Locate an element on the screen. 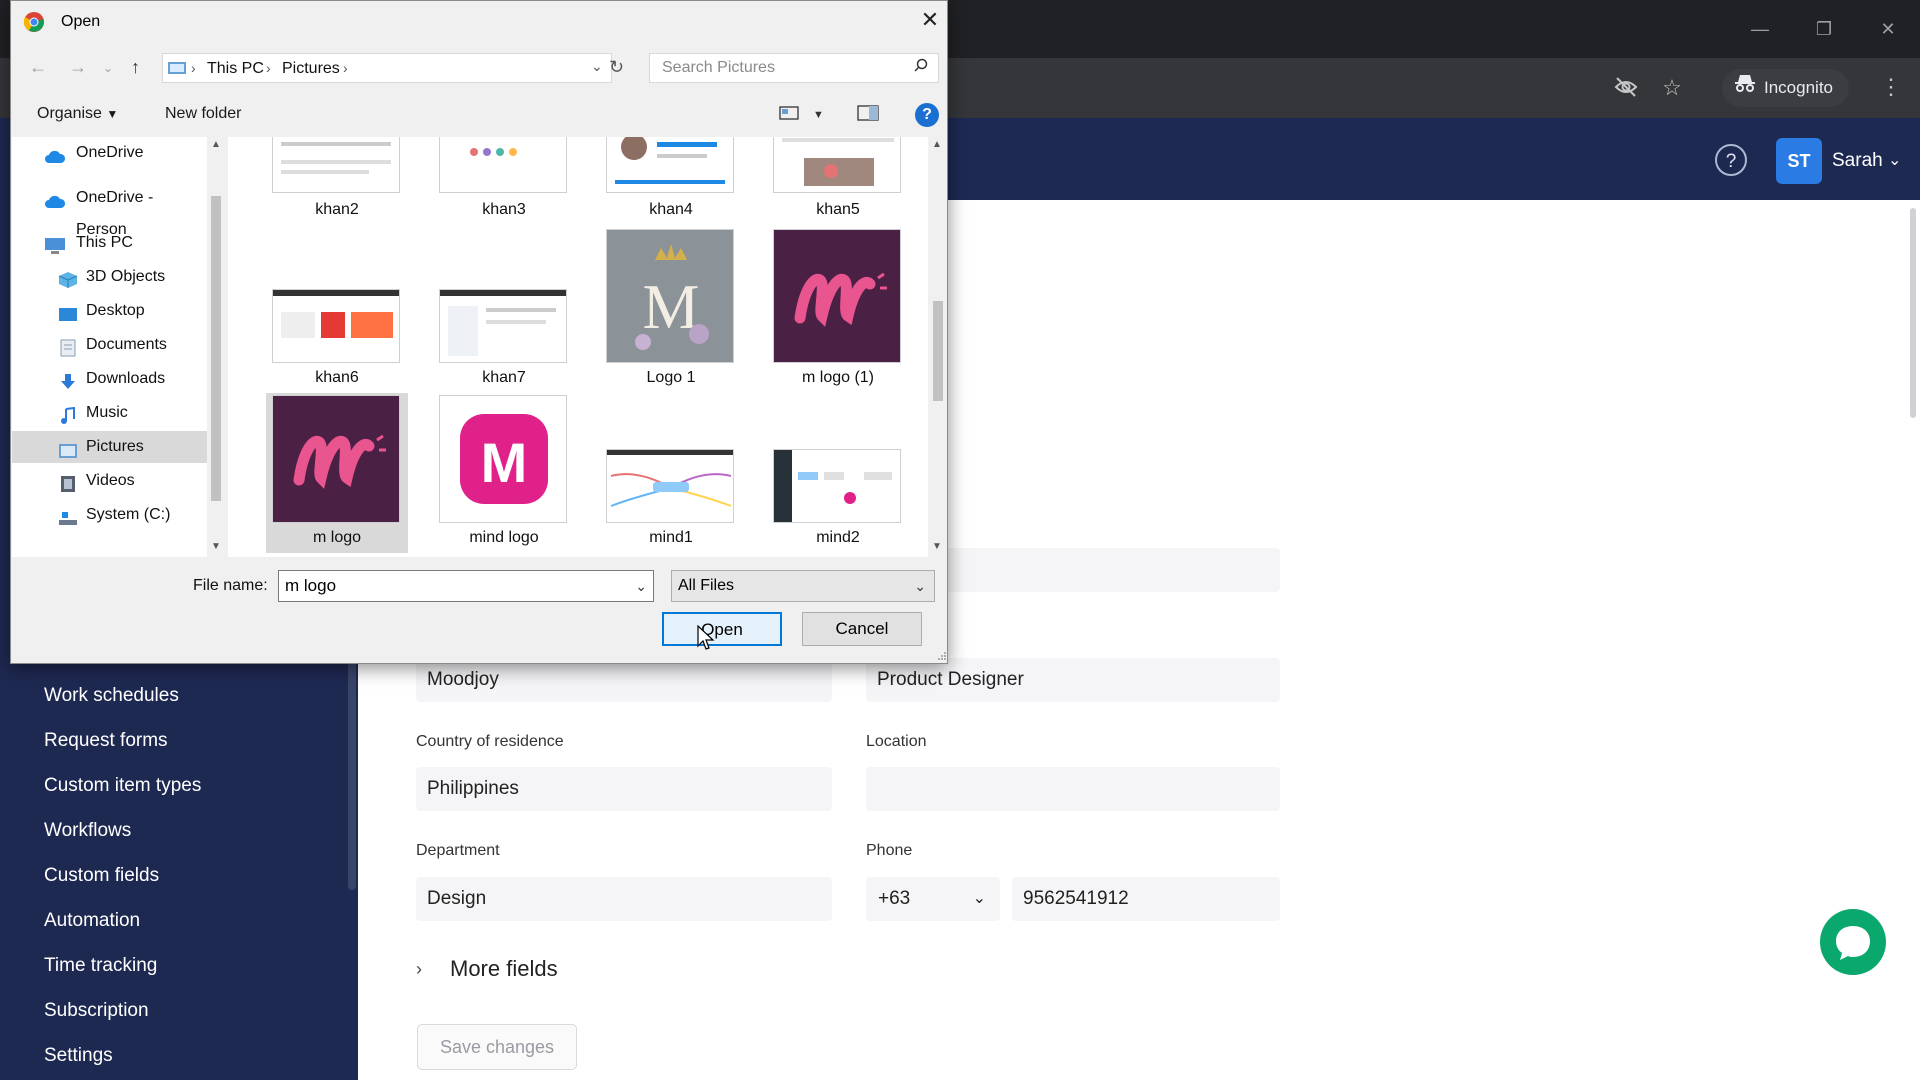  breadcrumb-pictures: Pictures is located at coordinates (311, 69).